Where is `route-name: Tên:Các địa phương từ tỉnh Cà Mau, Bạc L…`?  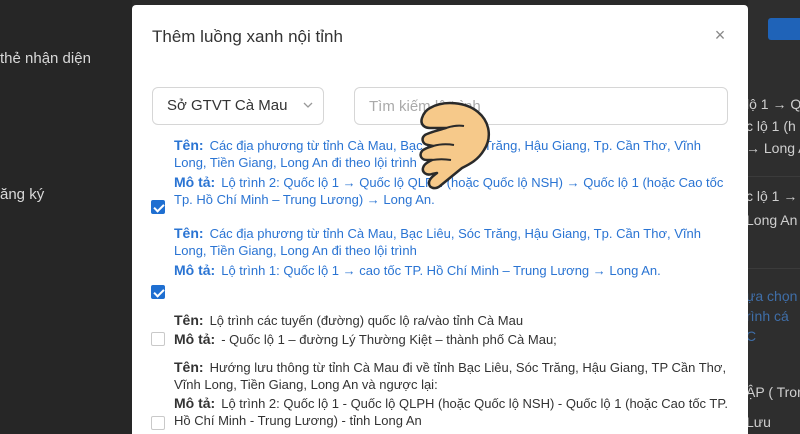
route-name: Tên:Các địa phương từ tỉnh Cà Mau, Bạc L… is located at coordinates (454, 242).